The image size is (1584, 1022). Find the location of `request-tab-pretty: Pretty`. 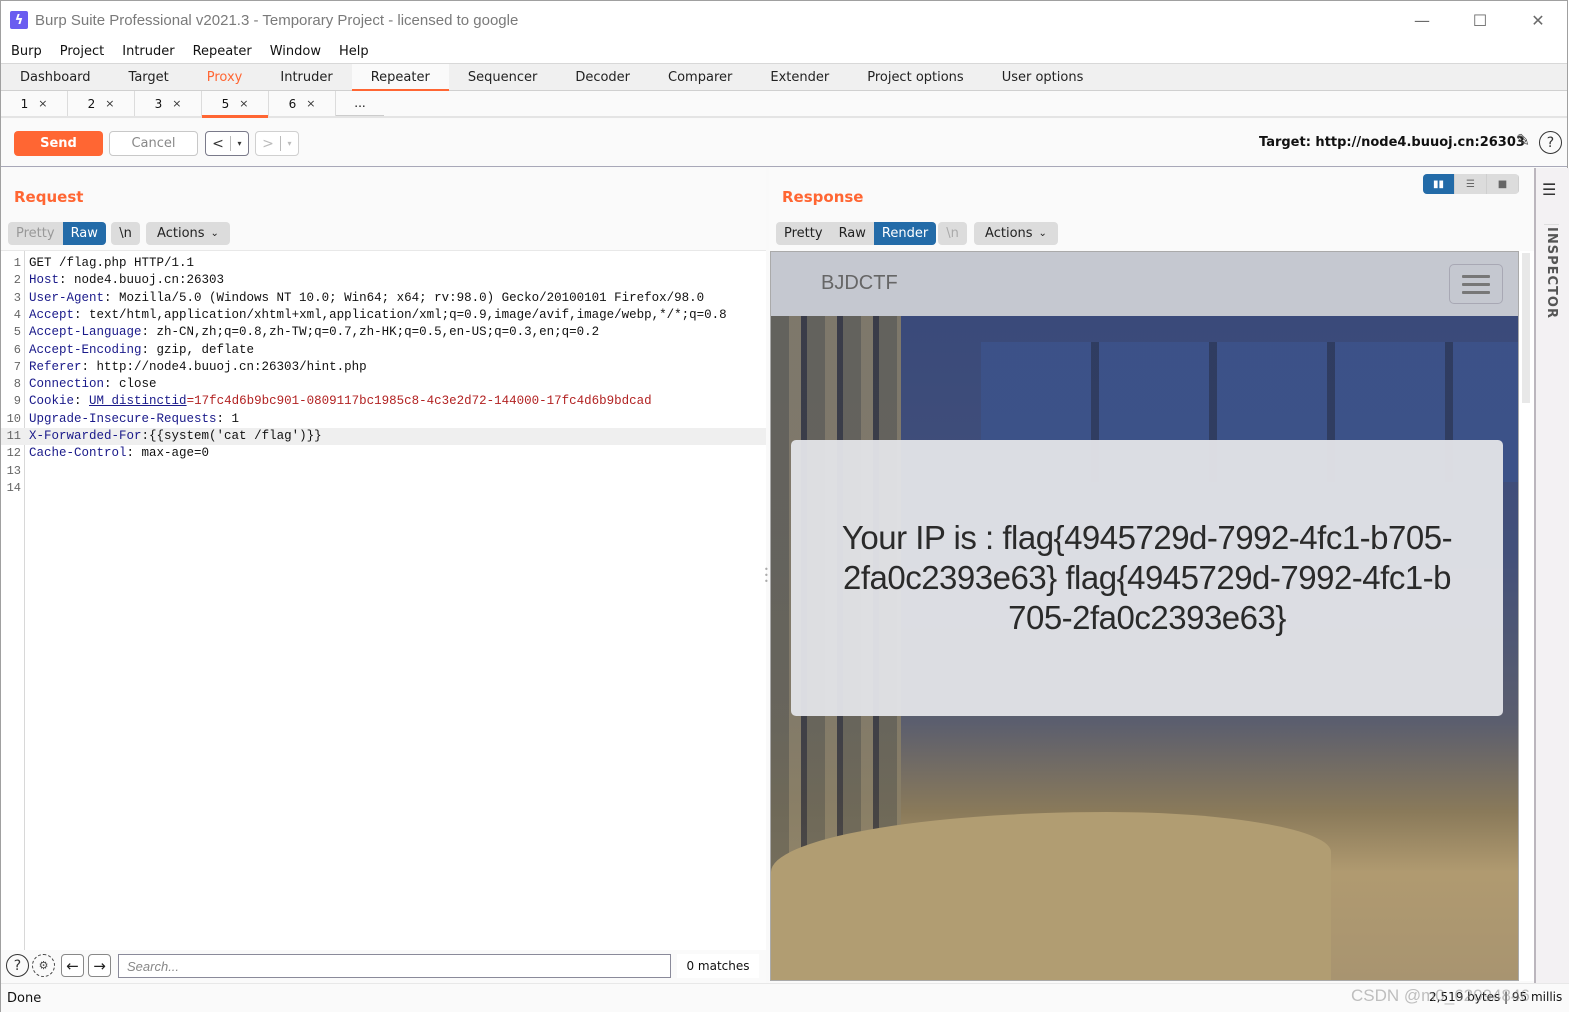

request-tab-pretty: Pretty is located at coordinates (35, 233).